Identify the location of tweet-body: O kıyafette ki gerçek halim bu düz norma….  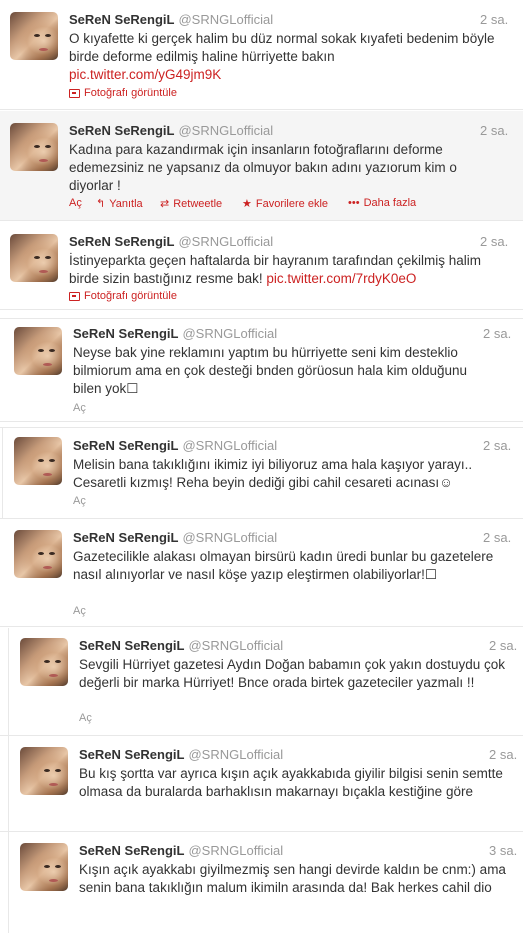
(282, 47).